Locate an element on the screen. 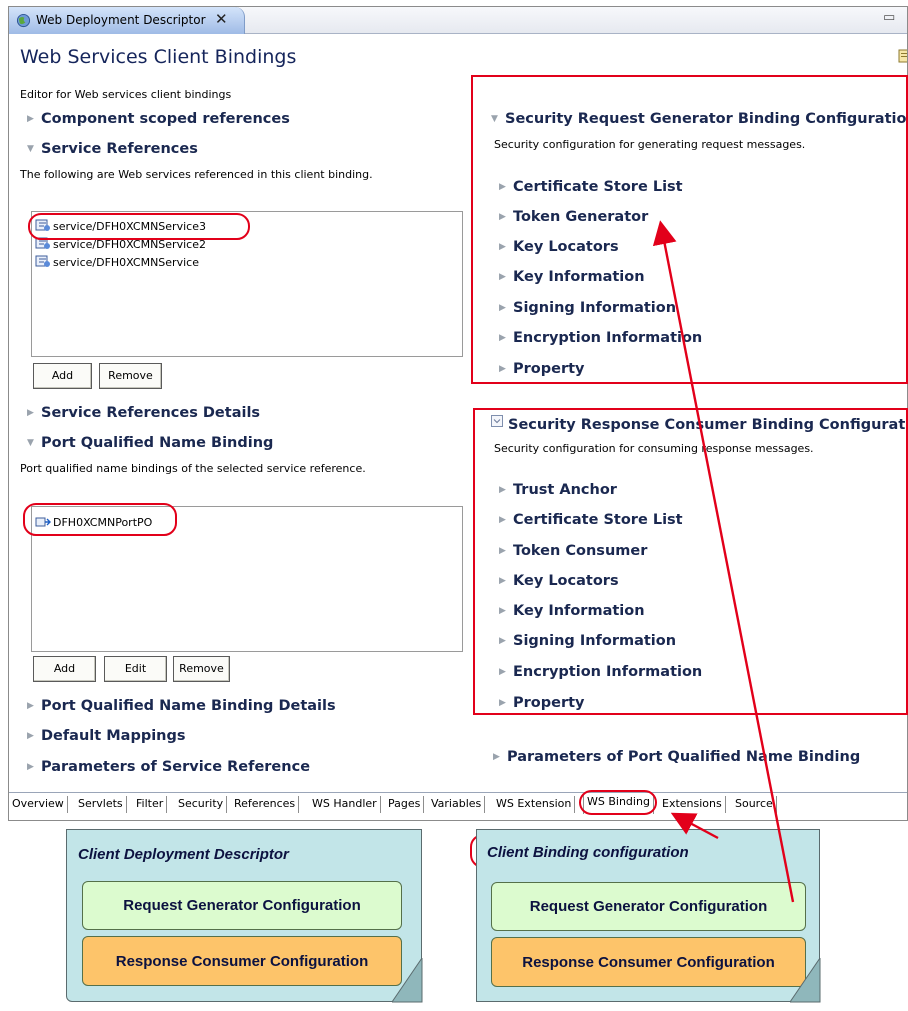 The width and height of the screenshot is (908, 1011). note-title: Client Deployment Descriptor is located at coordinates (183, 854).